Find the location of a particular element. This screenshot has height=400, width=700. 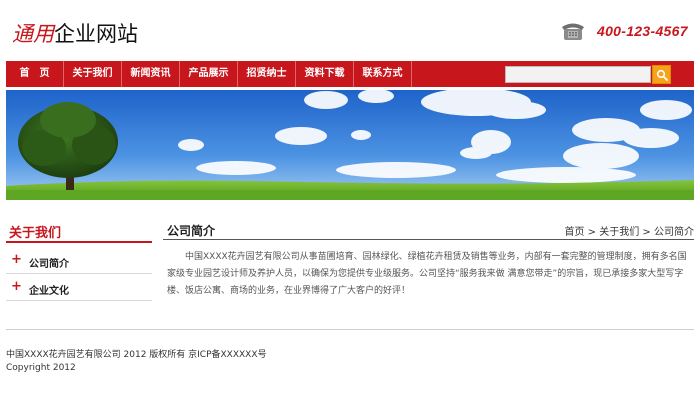

logo-black-text: 企业网站 is located at coordinates (96, 34).